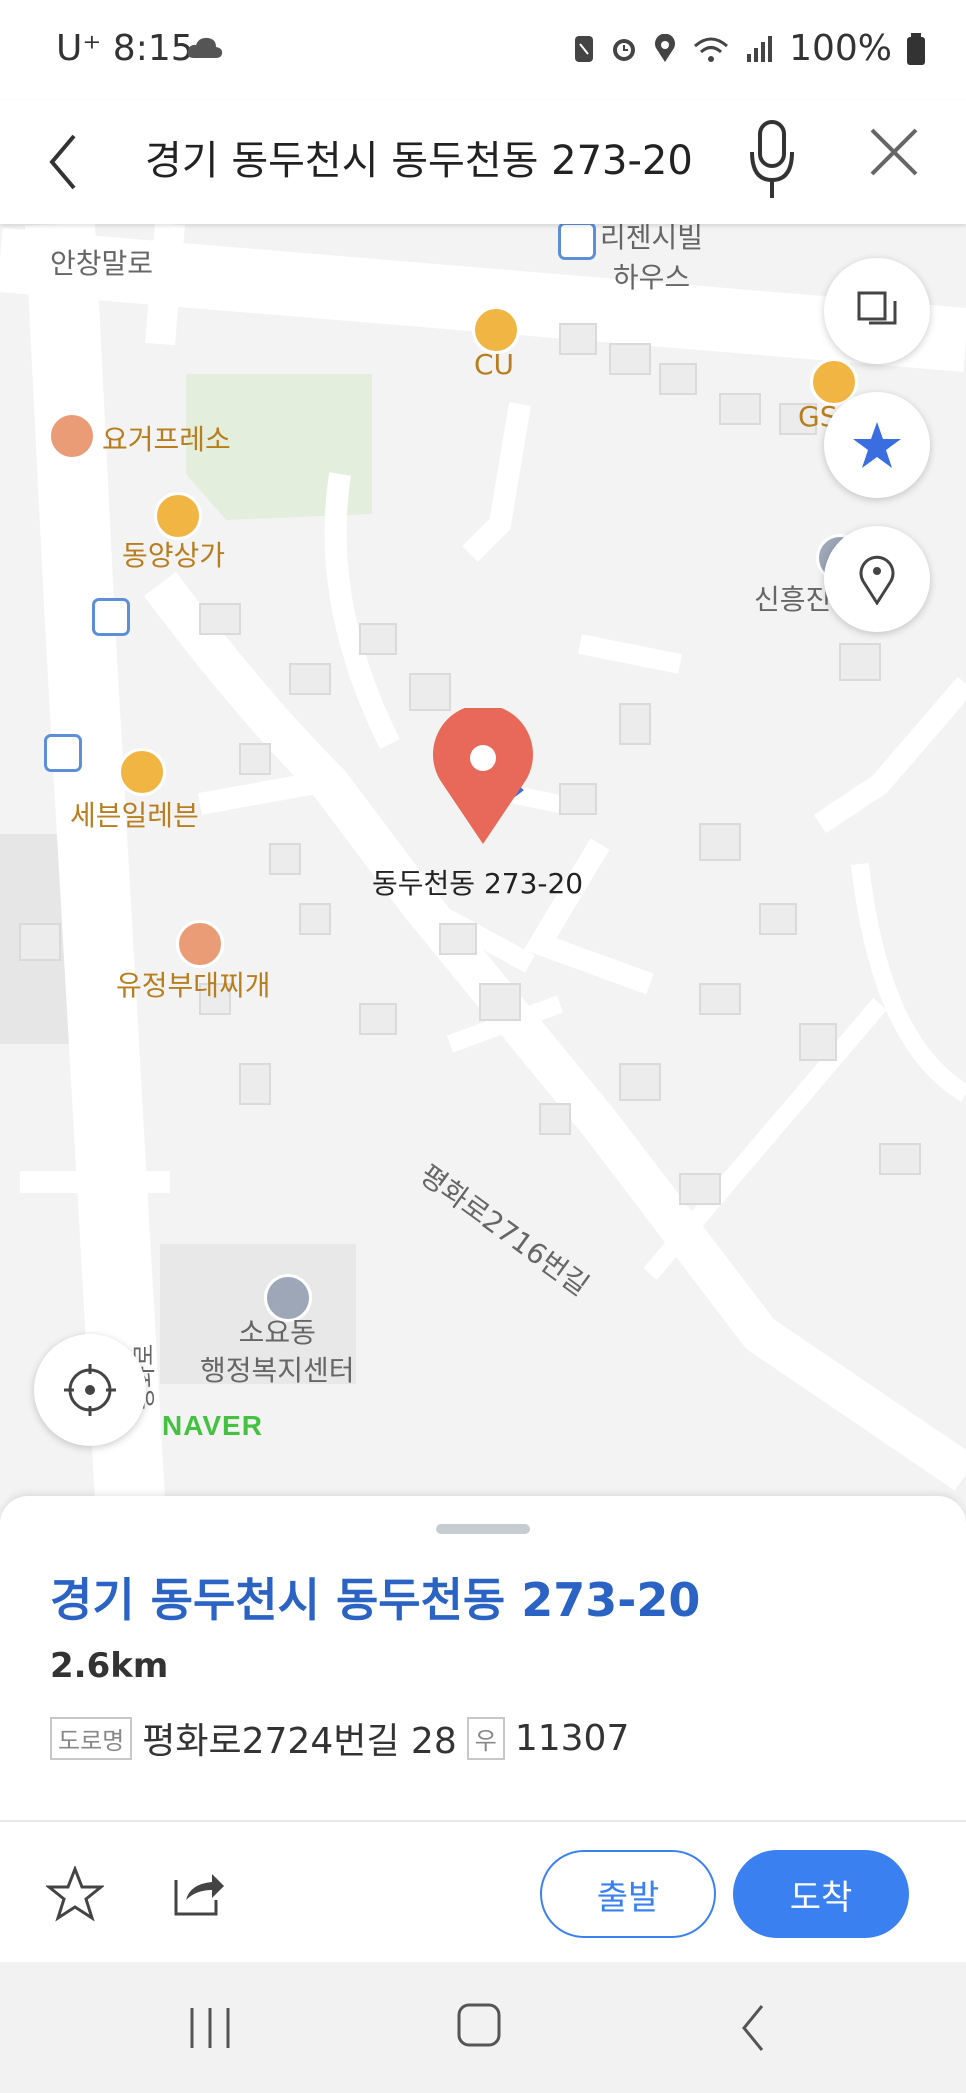  Describe the element at coordinates (483, 50) in the screenshot. I see `status-bar: U⁺ 8:15 100%` at that location.